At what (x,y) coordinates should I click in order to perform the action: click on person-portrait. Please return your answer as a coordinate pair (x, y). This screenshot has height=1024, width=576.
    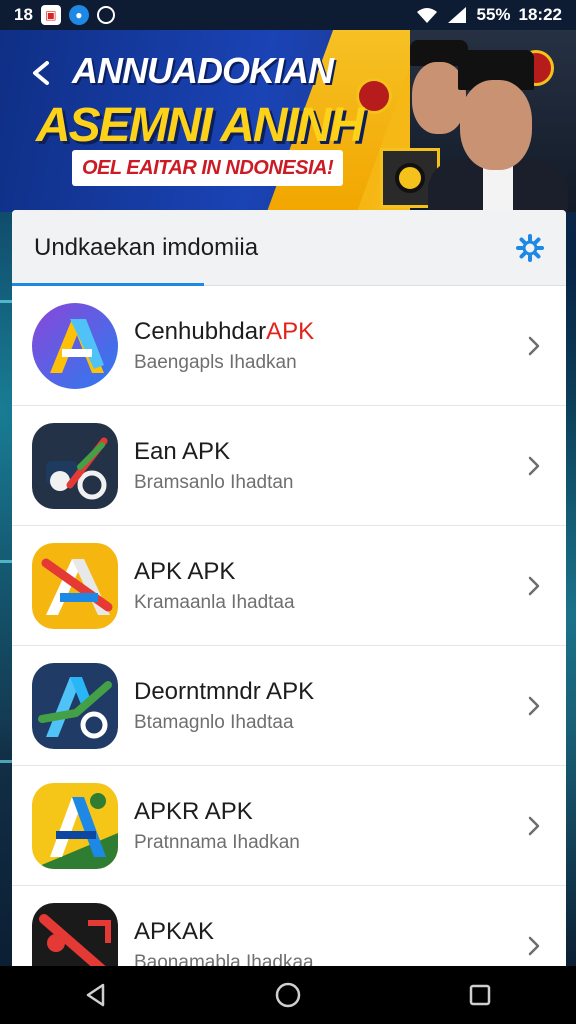
    Looking at the image, I should click on (498, 131).